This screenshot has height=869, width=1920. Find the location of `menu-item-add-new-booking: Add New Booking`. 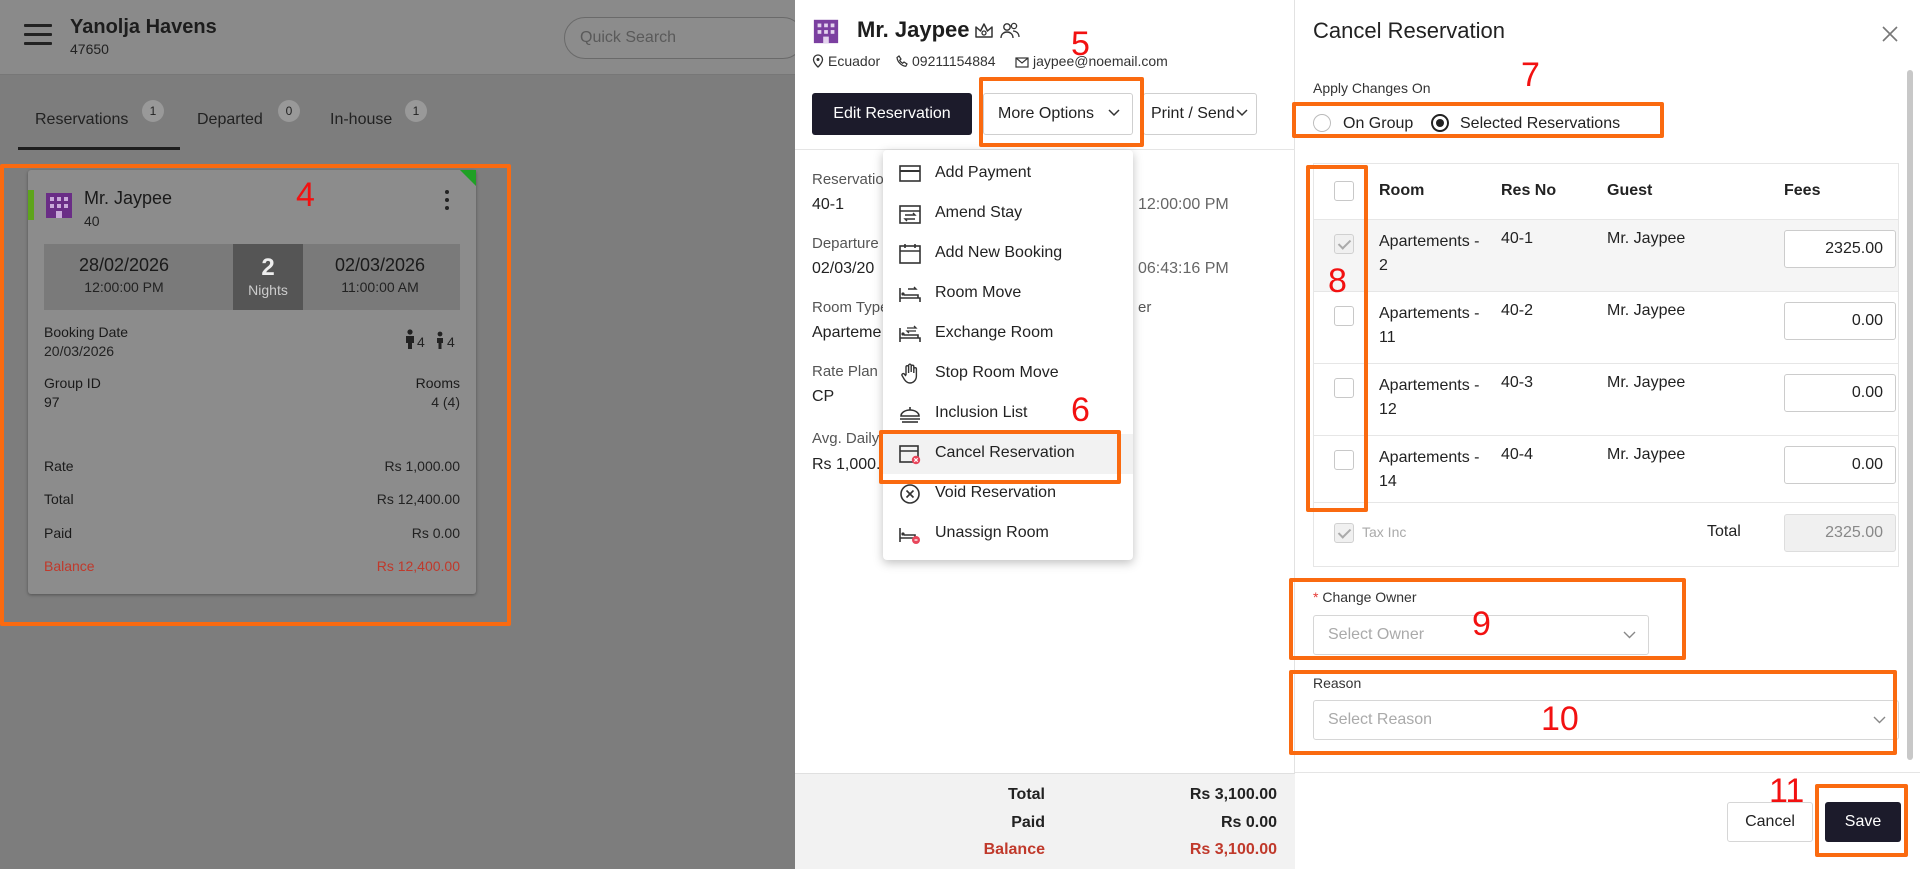

menu-item-add-new-booking: Add New Booking is located at coordinates (1008, 254).